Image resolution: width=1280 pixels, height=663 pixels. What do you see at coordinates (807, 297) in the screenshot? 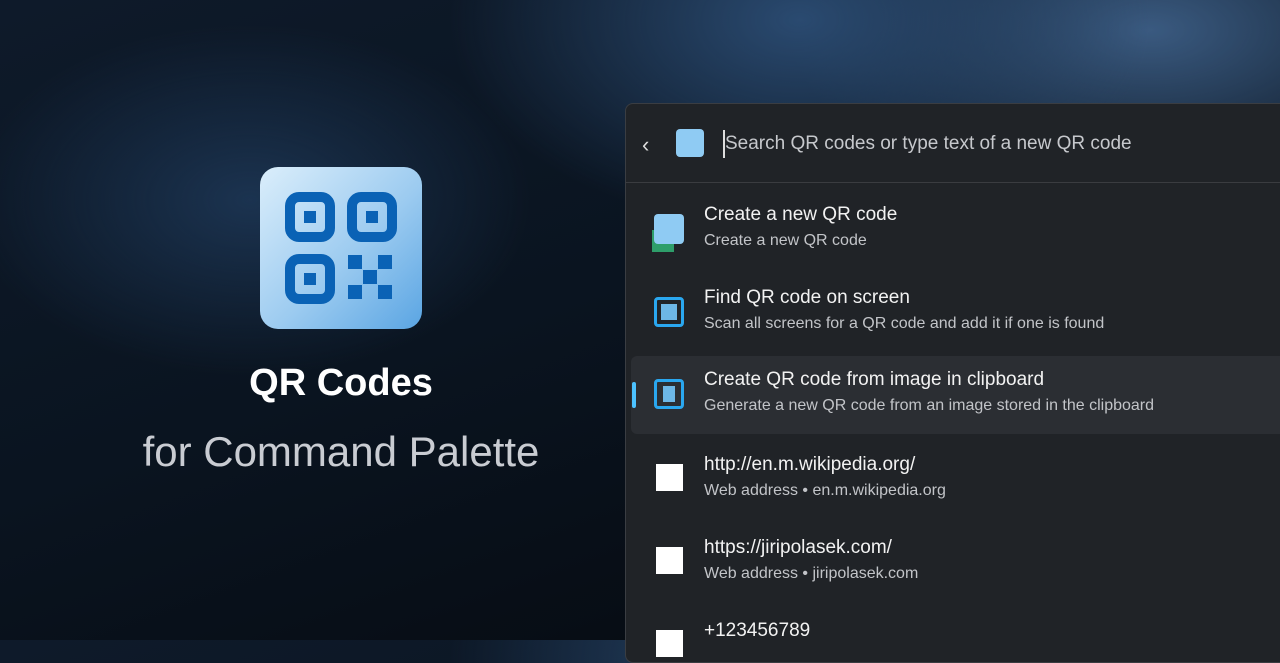
I see `item-title: Find QR code on screen` at bounding box center [807, 297].